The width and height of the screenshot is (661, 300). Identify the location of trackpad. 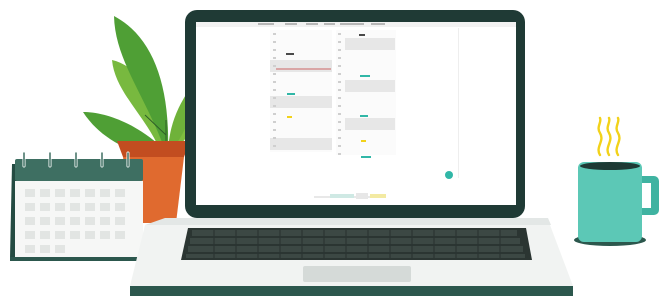
(357, 274).